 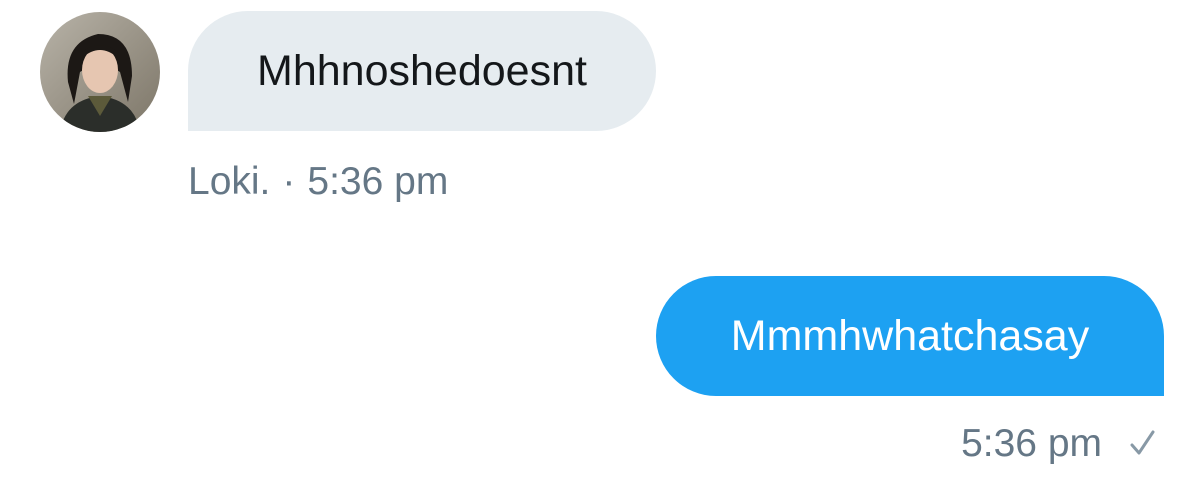 What do you see at coordinates (378, 181) in the screenshot?
I see `received-timestamp: 5:36 pm` at bounding box center [378, 181].